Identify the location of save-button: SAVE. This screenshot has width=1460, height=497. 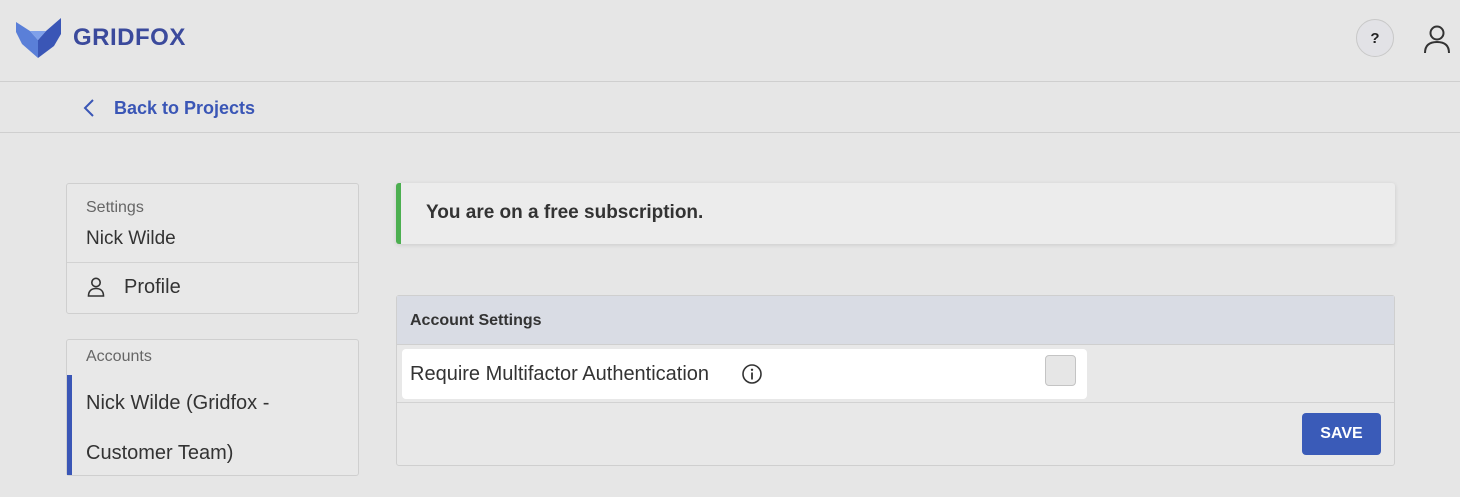
(1341, 434).